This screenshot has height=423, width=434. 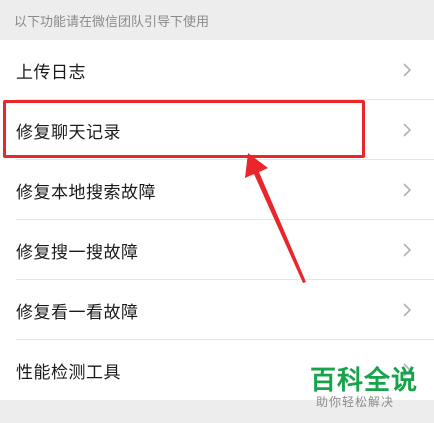 What do you see at coordinates (364, 381) in the screenshot?
I see `watermark-logo-text: 百科全说` at bounding box center [364, 381].